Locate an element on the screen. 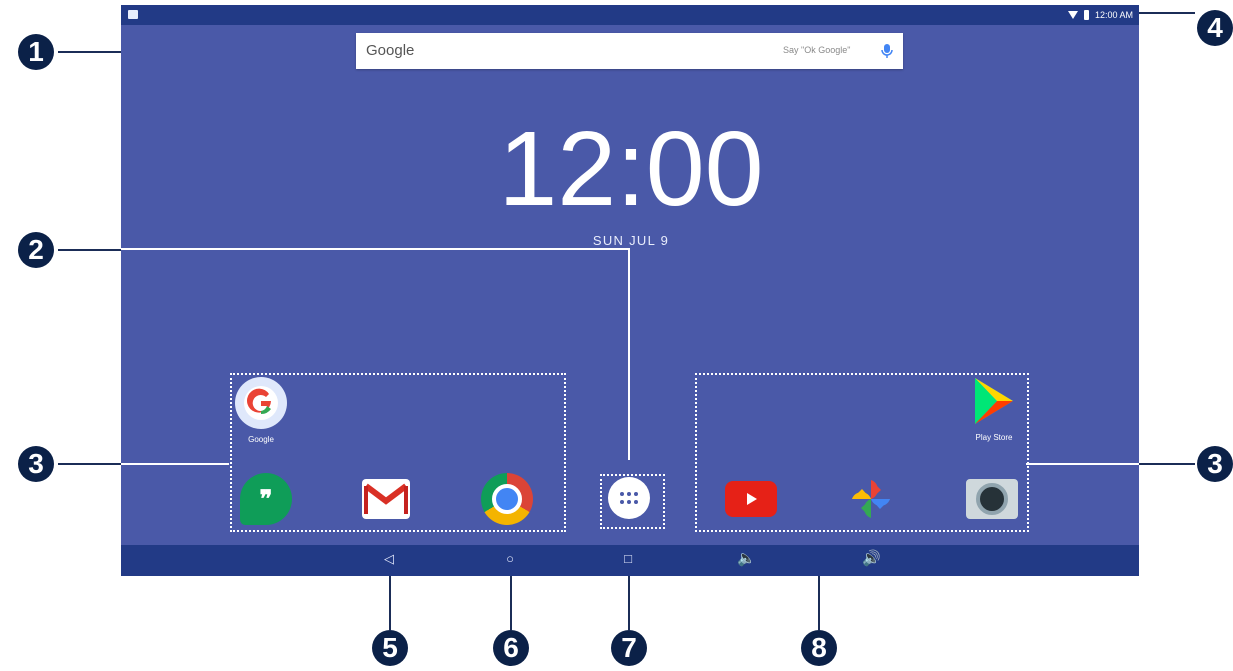 The height and width of the screenshot is (671, 1233). photos-icon is located at coordinates (871, 499).